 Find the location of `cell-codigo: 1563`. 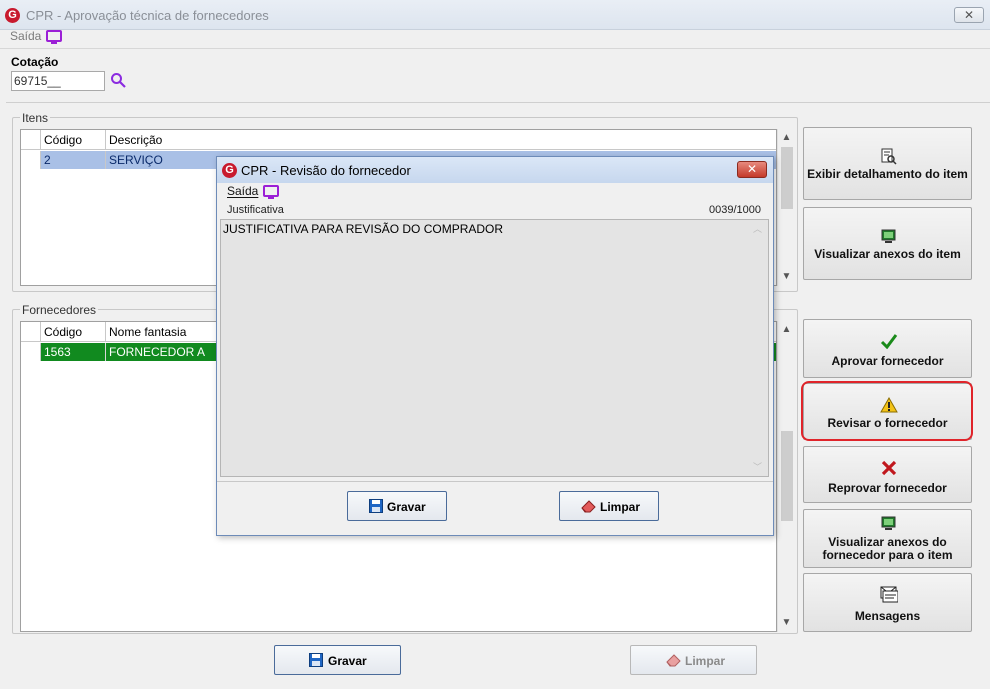

cell-codigo: 1563 is located at coordinates (73, 352).